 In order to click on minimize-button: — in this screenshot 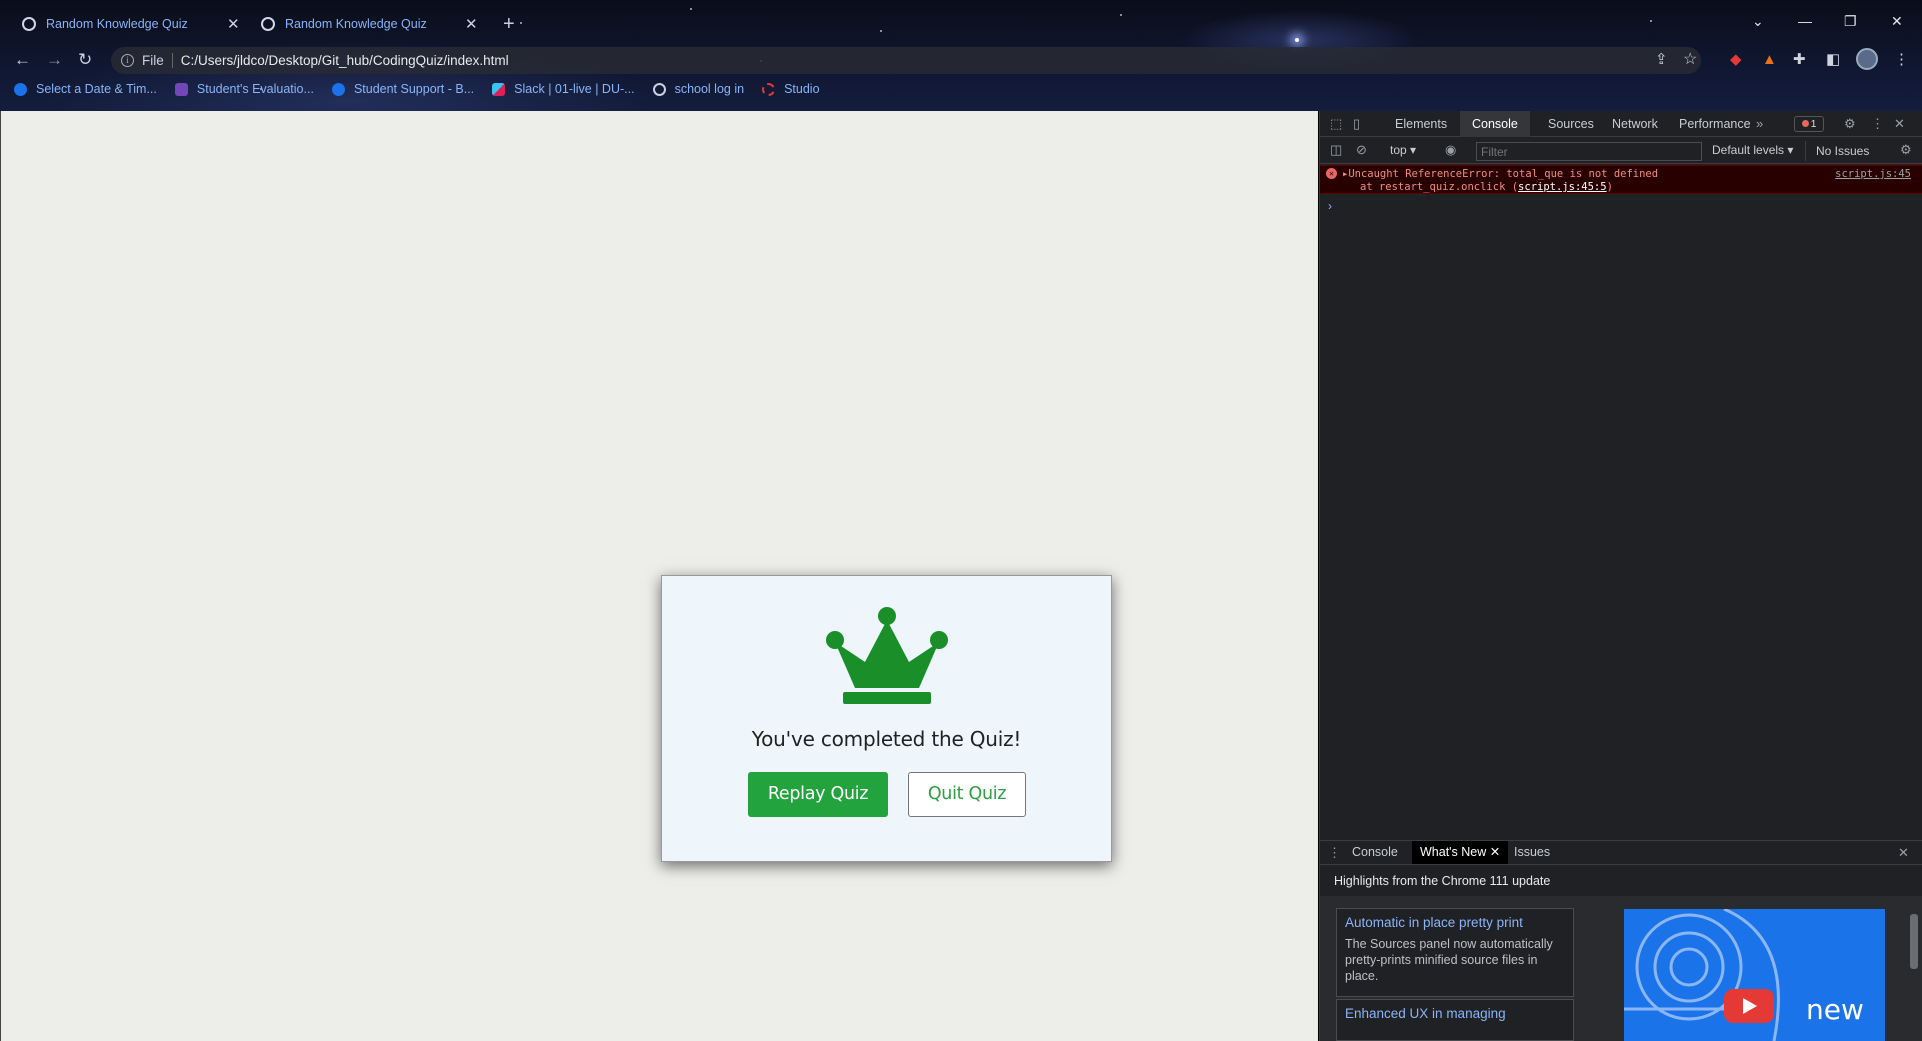, I will do `click(1805, 21)`.